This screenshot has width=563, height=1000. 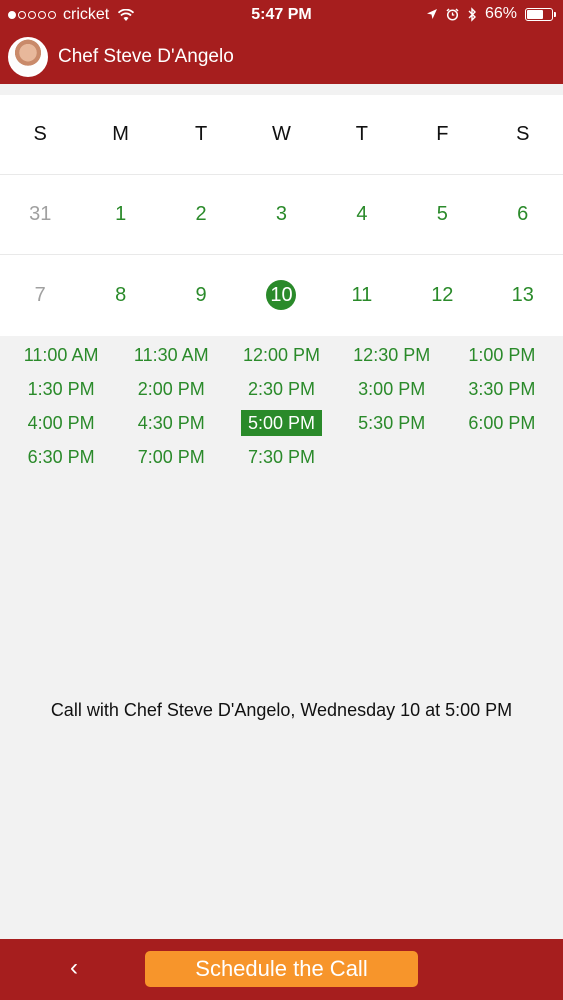 What do you see at coordinates (281, 57) in the screenshot?
I see `app-header: Chef Steve D'Angelo` at bounding box center [281, 57].